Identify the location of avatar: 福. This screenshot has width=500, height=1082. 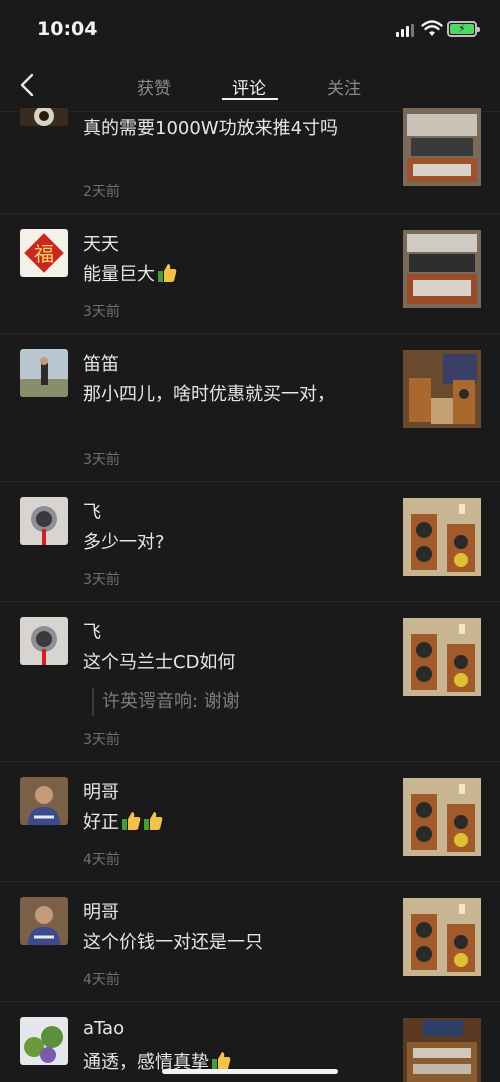
(44, 253).